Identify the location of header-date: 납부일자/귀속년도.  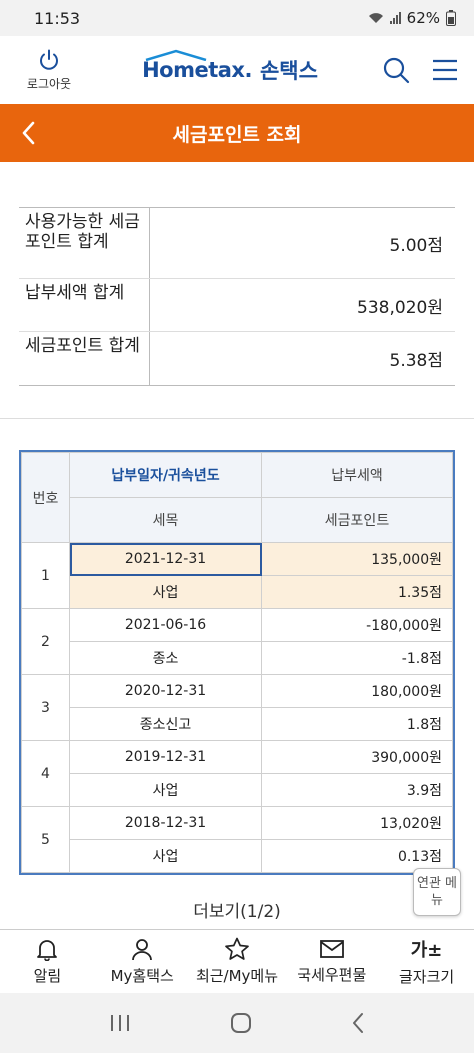
(165, 475).